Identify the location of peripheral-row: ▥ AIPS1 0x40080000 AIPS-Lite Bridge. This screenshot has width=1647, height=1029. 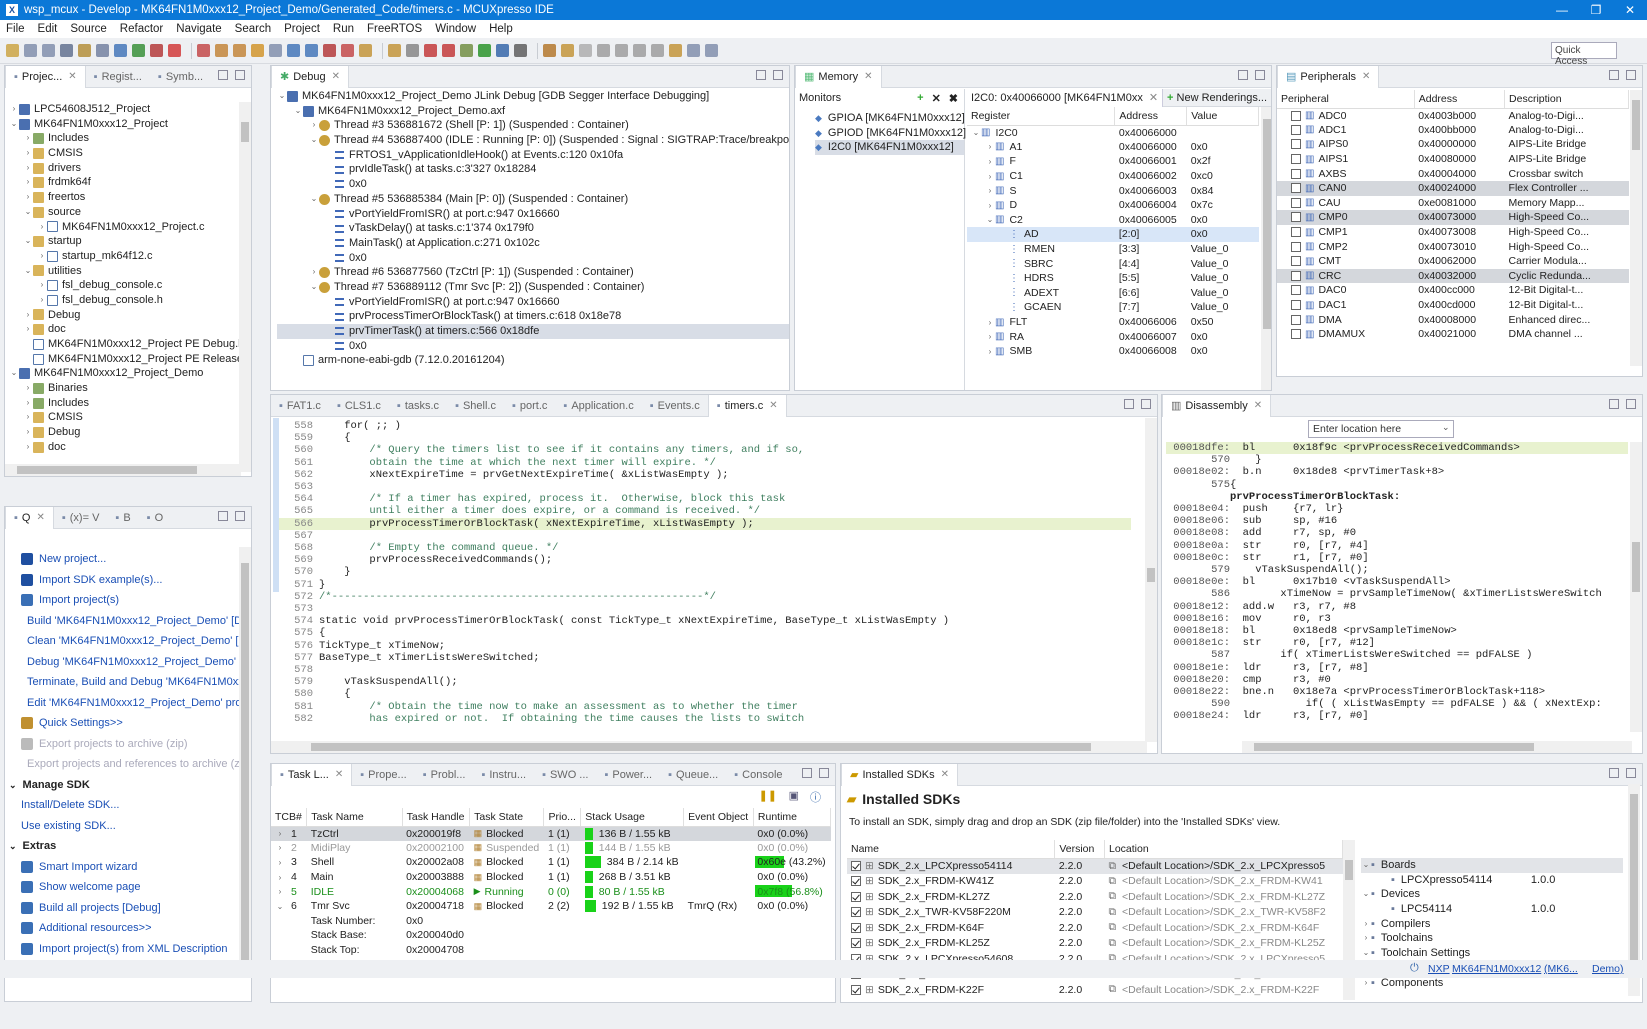
(1453, 159).